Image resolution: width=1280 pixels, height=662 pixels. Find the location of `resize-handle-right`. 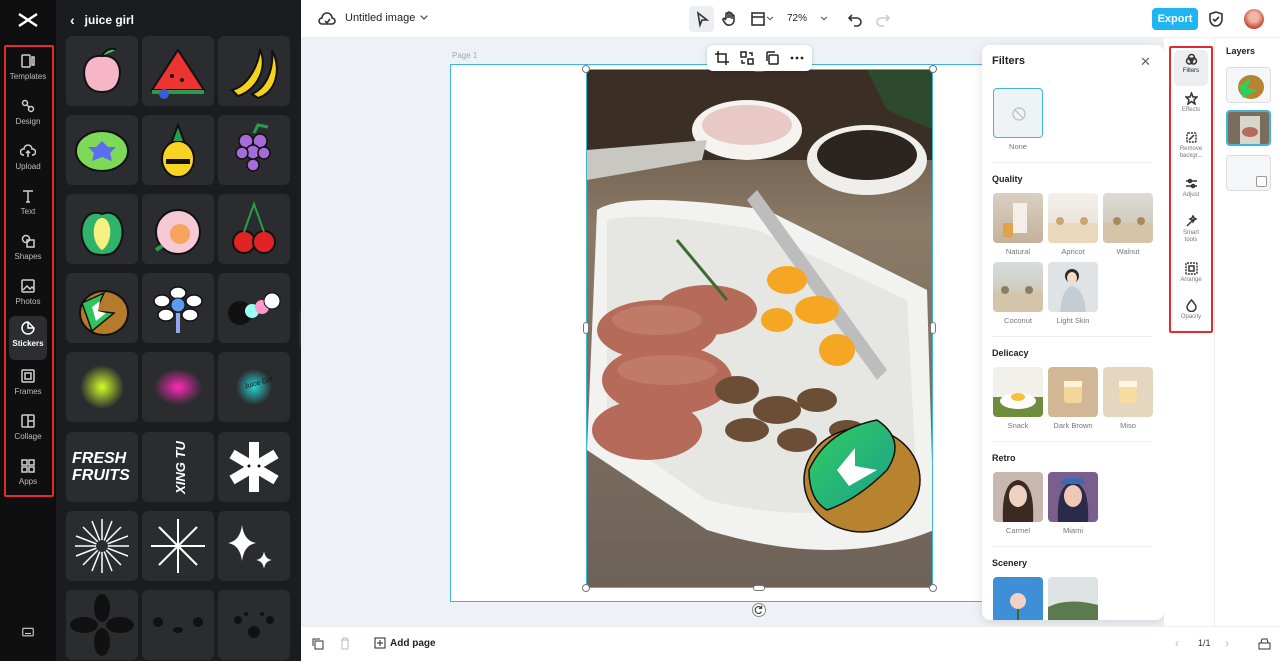

resize-handle-right is located at coordinates (933, 328).